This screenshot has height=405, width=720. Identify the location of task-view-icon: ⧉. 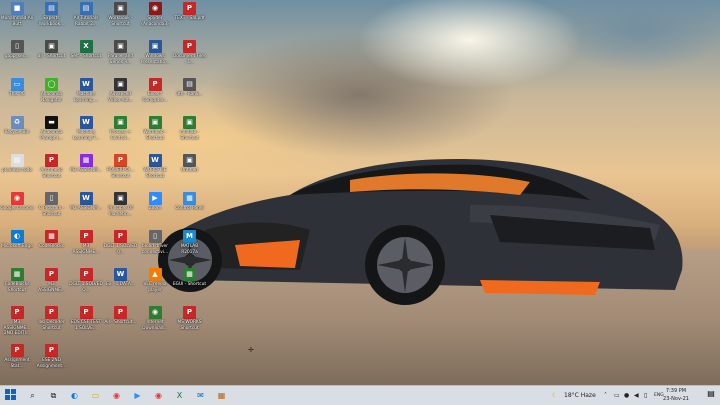
(53, 395).